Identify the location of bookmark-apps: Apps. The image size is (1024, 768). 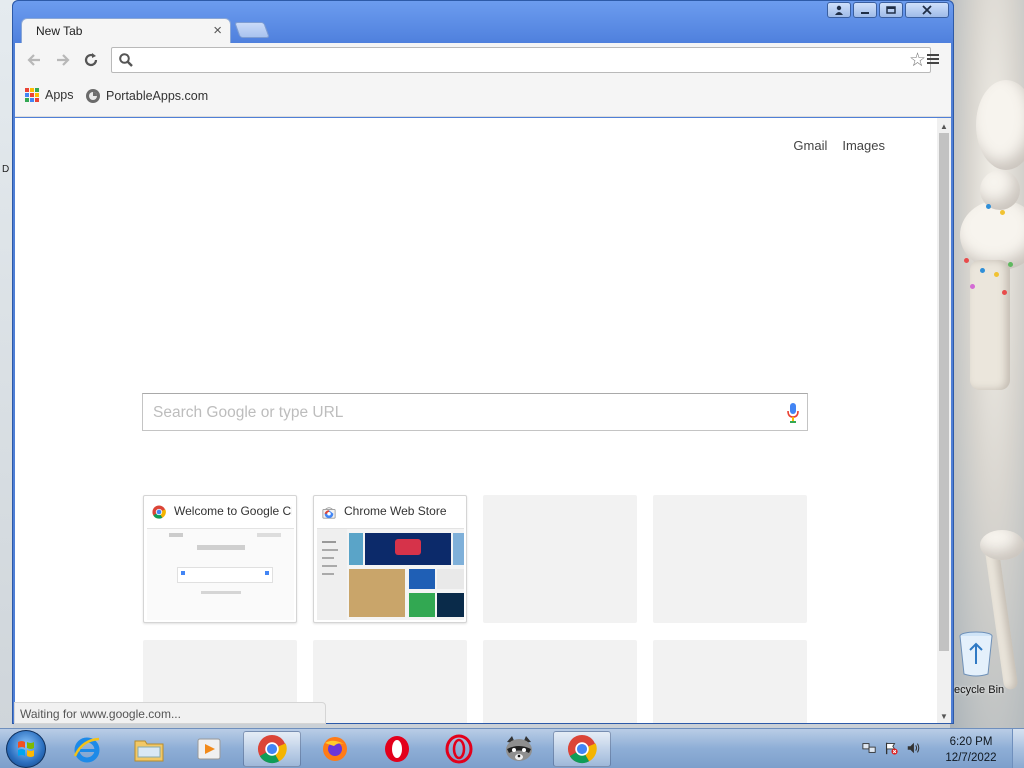
(49, 95).